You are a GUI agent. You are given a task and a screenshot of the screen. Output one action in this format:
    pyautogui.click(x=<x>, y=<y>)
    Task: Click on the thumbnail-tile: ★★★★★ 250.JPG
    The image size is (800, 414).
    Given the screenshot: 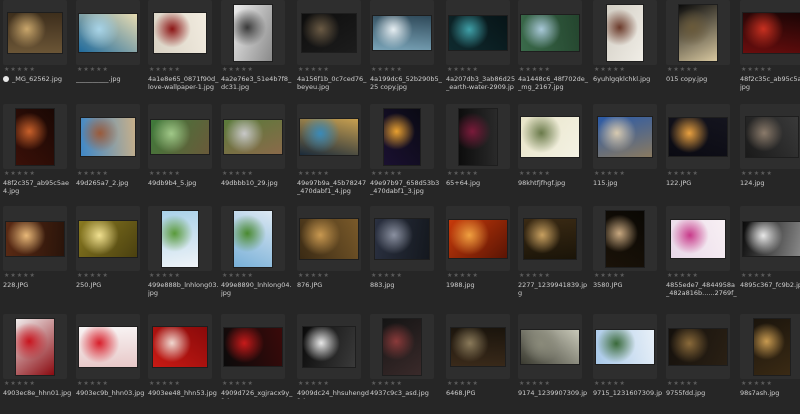 What is the action you would take?
    pyautogui.click(x=111, y=256)
    